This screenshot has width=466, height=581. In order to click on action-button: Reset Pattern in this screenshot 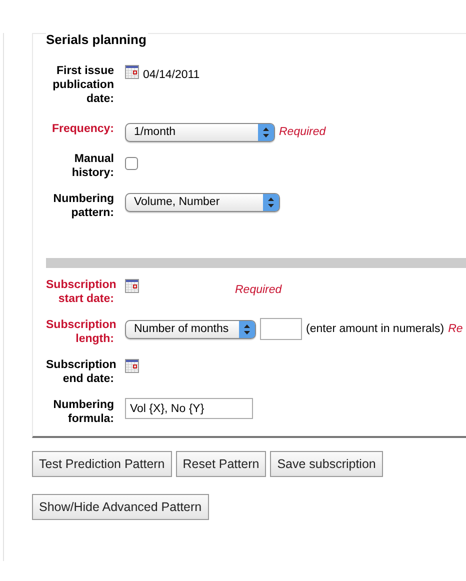, I will do `click(221, 464)`.